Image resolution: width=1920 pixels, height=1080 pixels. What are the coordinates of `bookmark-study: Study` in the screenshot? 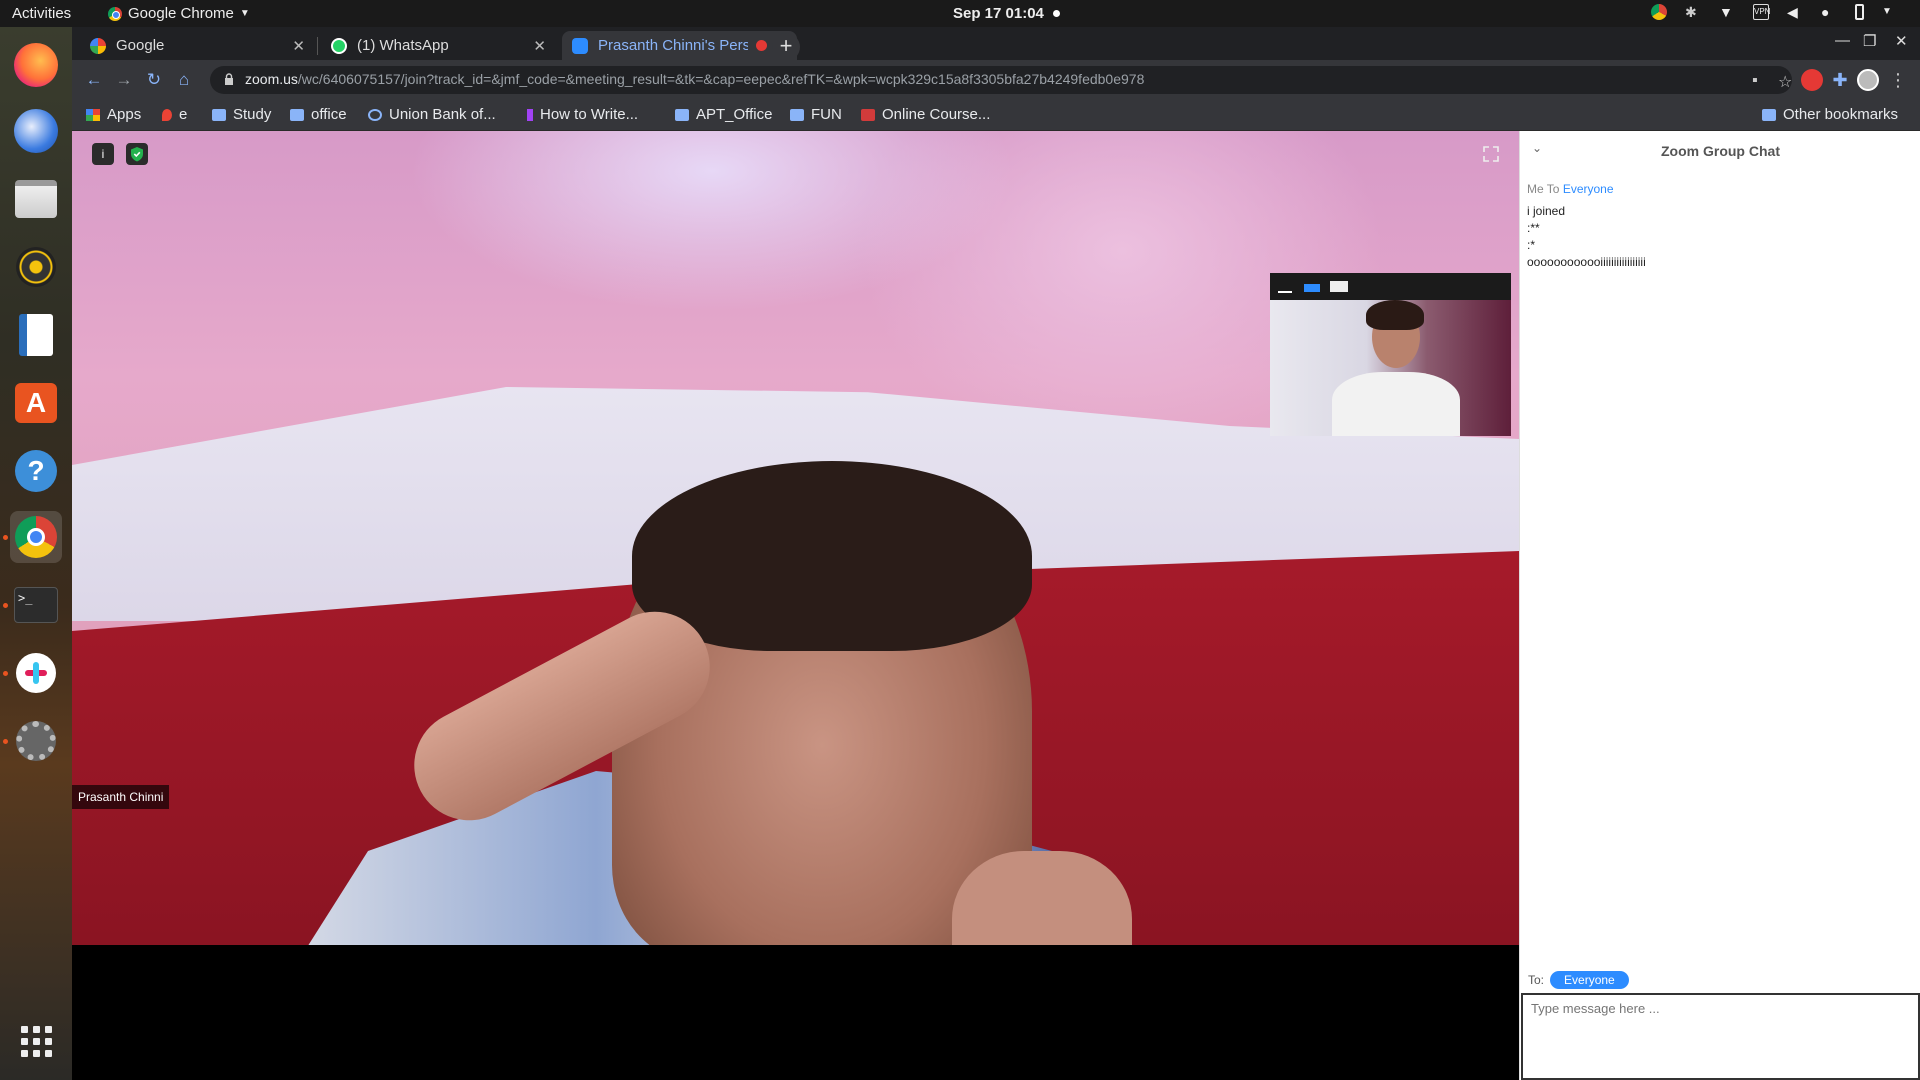 It's located at (241, 114).